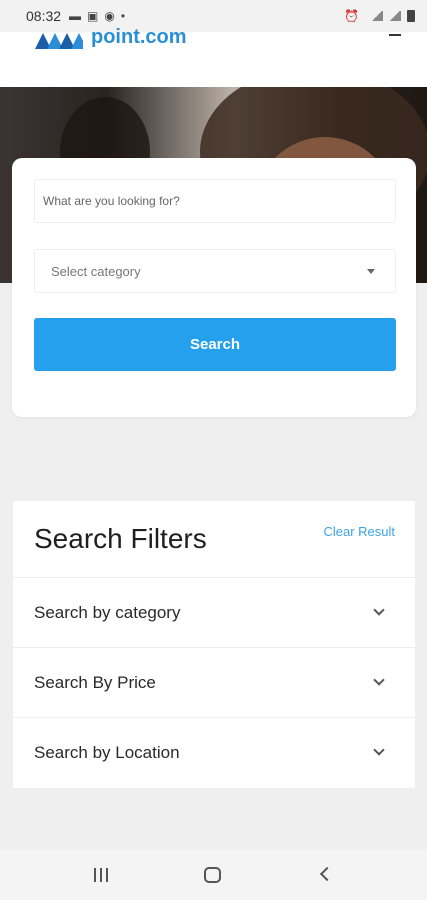  Describe the element at coordinates (139, 36) in the screenshot. I see `logo-text: point.com` at that location.